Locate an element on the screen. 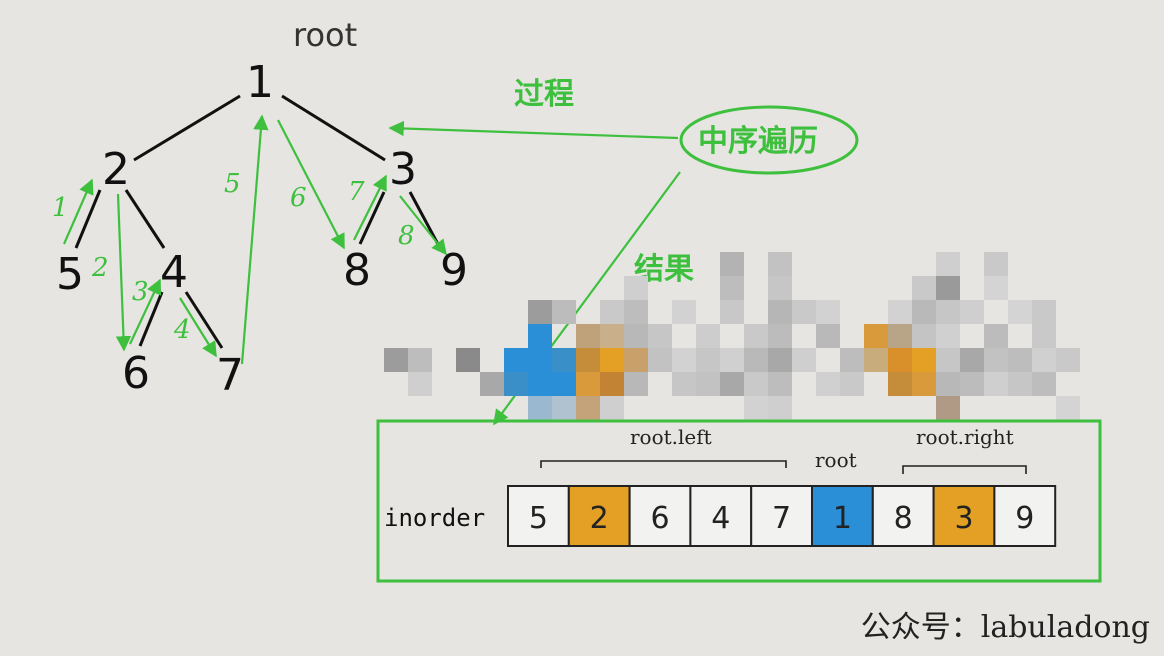 This screenshot has width=1164, height=656. step-number-8: 8 is located at coordinates (406, 236).